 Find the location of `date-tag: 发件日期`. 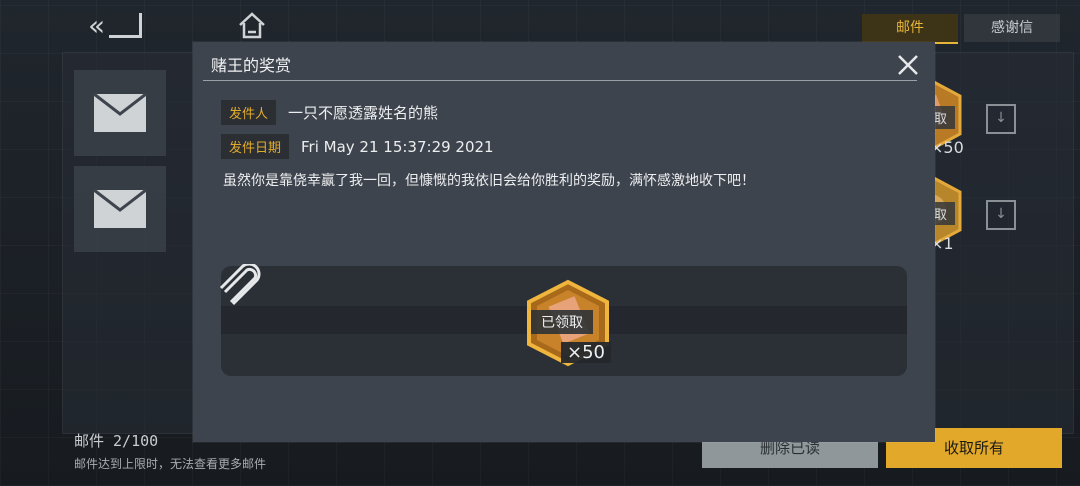

date-tag: 发件日期 is located at coordinates (255, 146).